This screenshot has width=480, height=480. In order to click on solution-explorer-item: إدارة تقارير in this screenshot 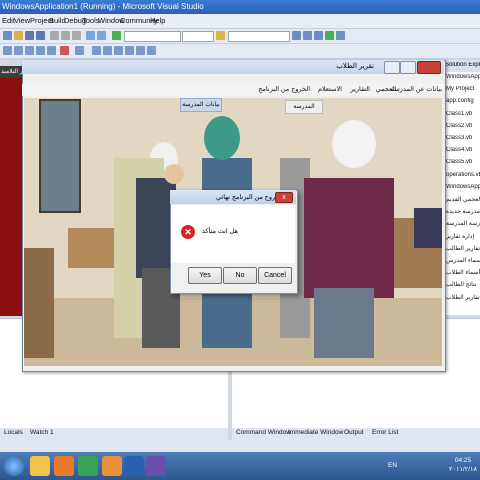, I will do `click(463, 236)`.